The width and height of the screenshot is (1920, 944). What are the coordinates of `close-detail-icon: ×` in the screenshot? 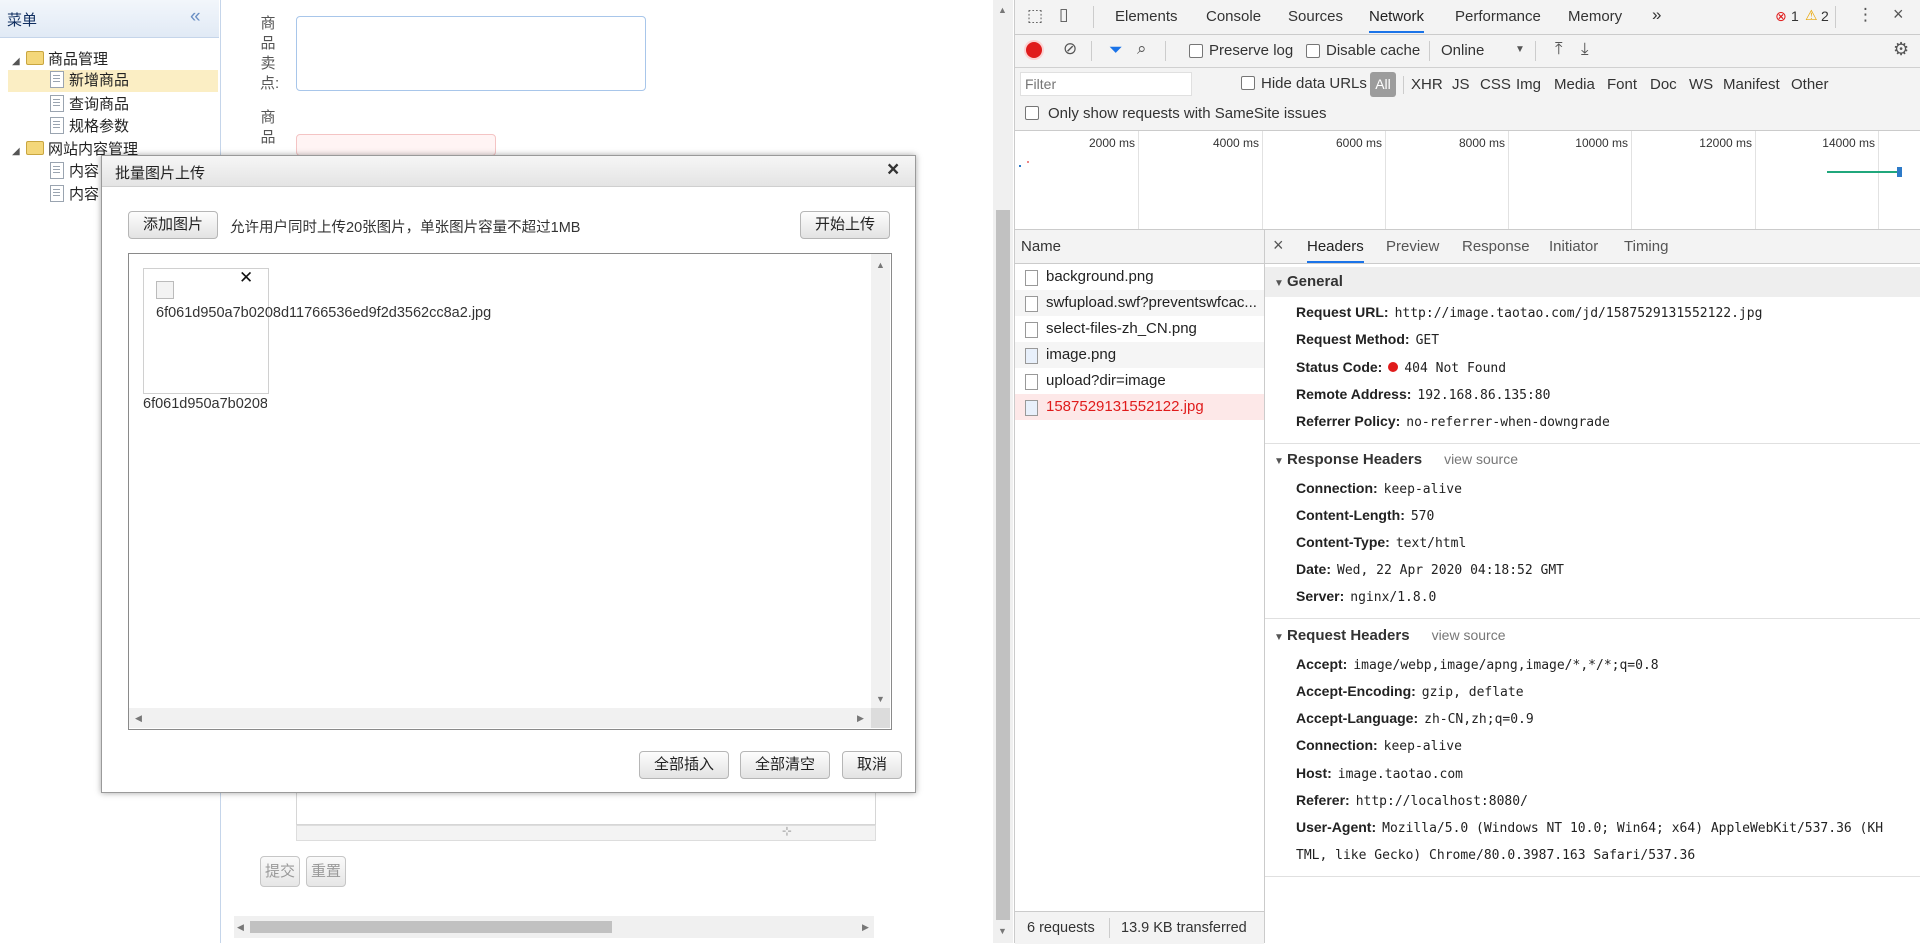 It's located at (1278, 245).